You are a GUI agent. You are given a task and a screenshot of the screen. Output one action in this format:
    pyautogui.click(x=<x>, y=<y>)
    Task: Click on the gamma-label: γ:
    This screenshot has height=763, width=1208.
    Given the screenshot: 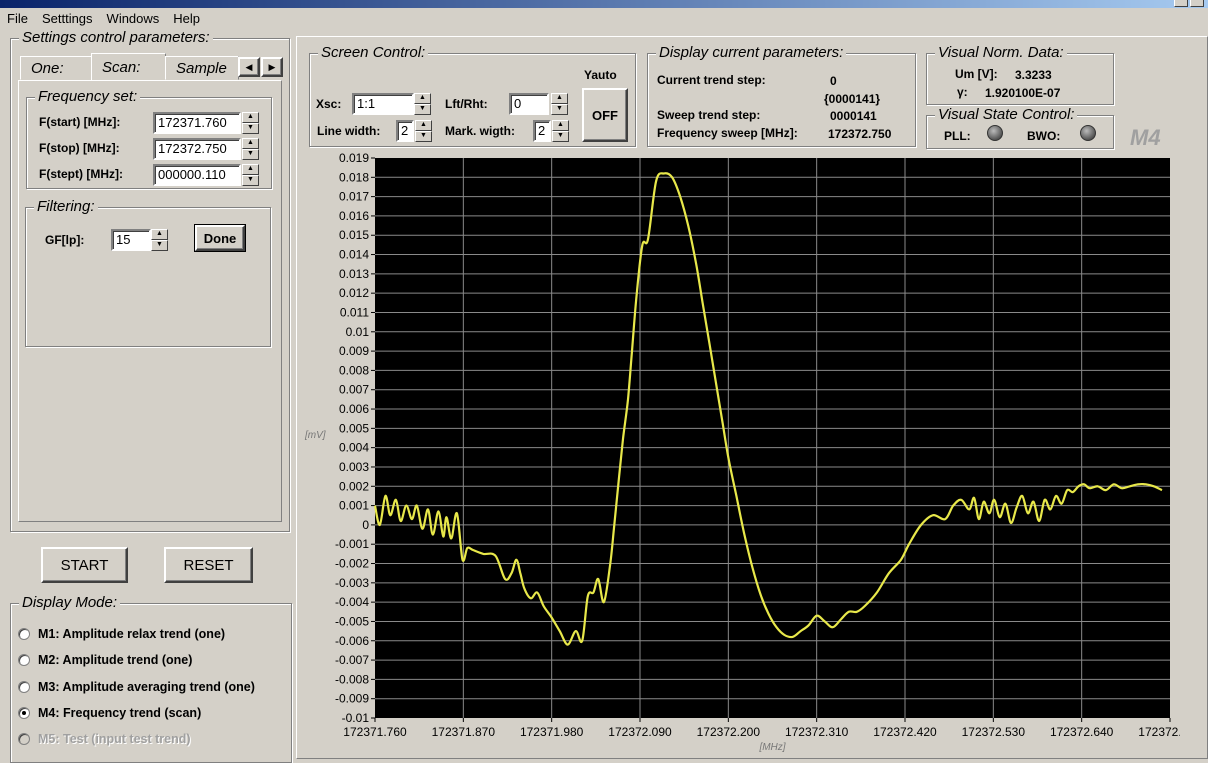 What is the action you would take?
    pyautogui.click(x=962, y=92)
    